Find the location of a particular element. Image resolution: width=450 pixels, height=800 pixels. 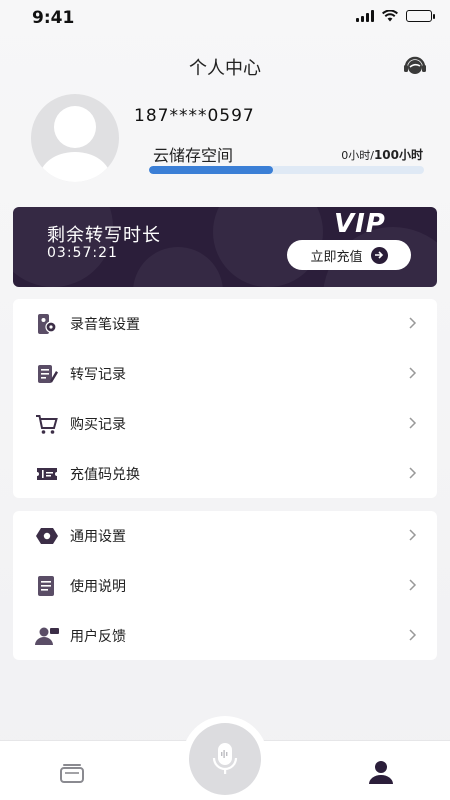

document-icon is located at coordinates (46, 586).